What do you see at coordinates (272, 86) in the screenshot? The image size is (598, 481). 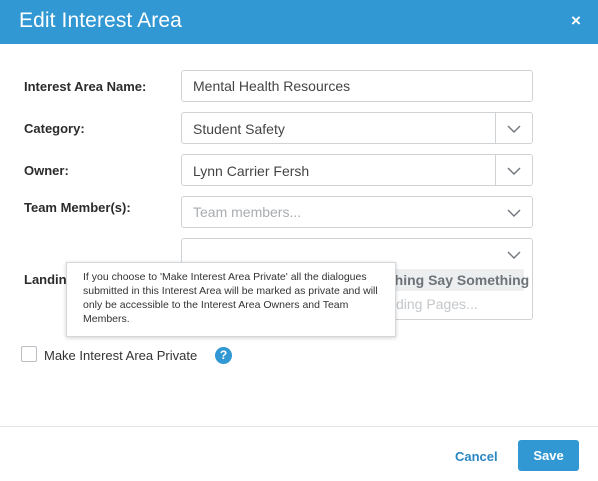 I see `interest-area-name-value: Mental Health Resources` at bounding box center [272, 86].